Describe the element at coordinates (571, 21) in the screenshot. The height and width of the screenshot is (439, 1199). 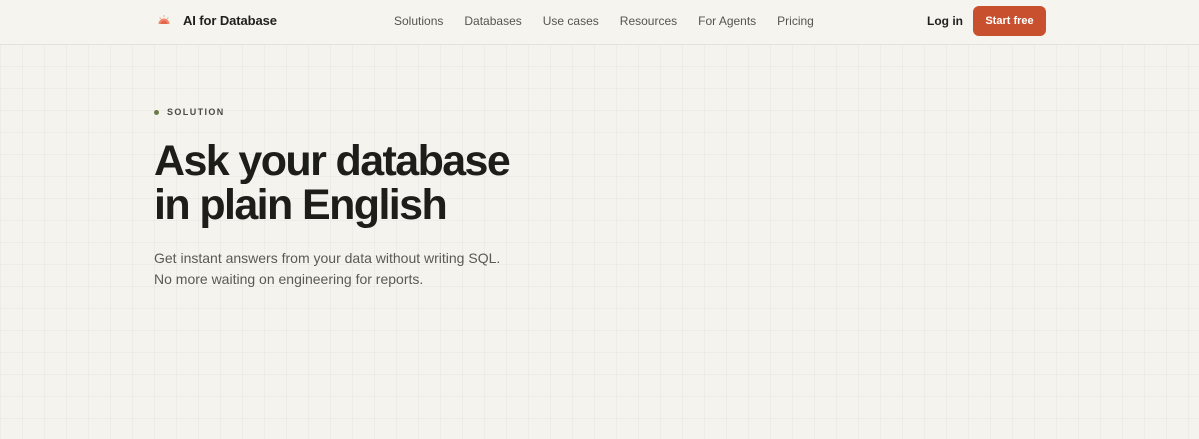
I see `nav-link-use-cases: Use cases` at that location.